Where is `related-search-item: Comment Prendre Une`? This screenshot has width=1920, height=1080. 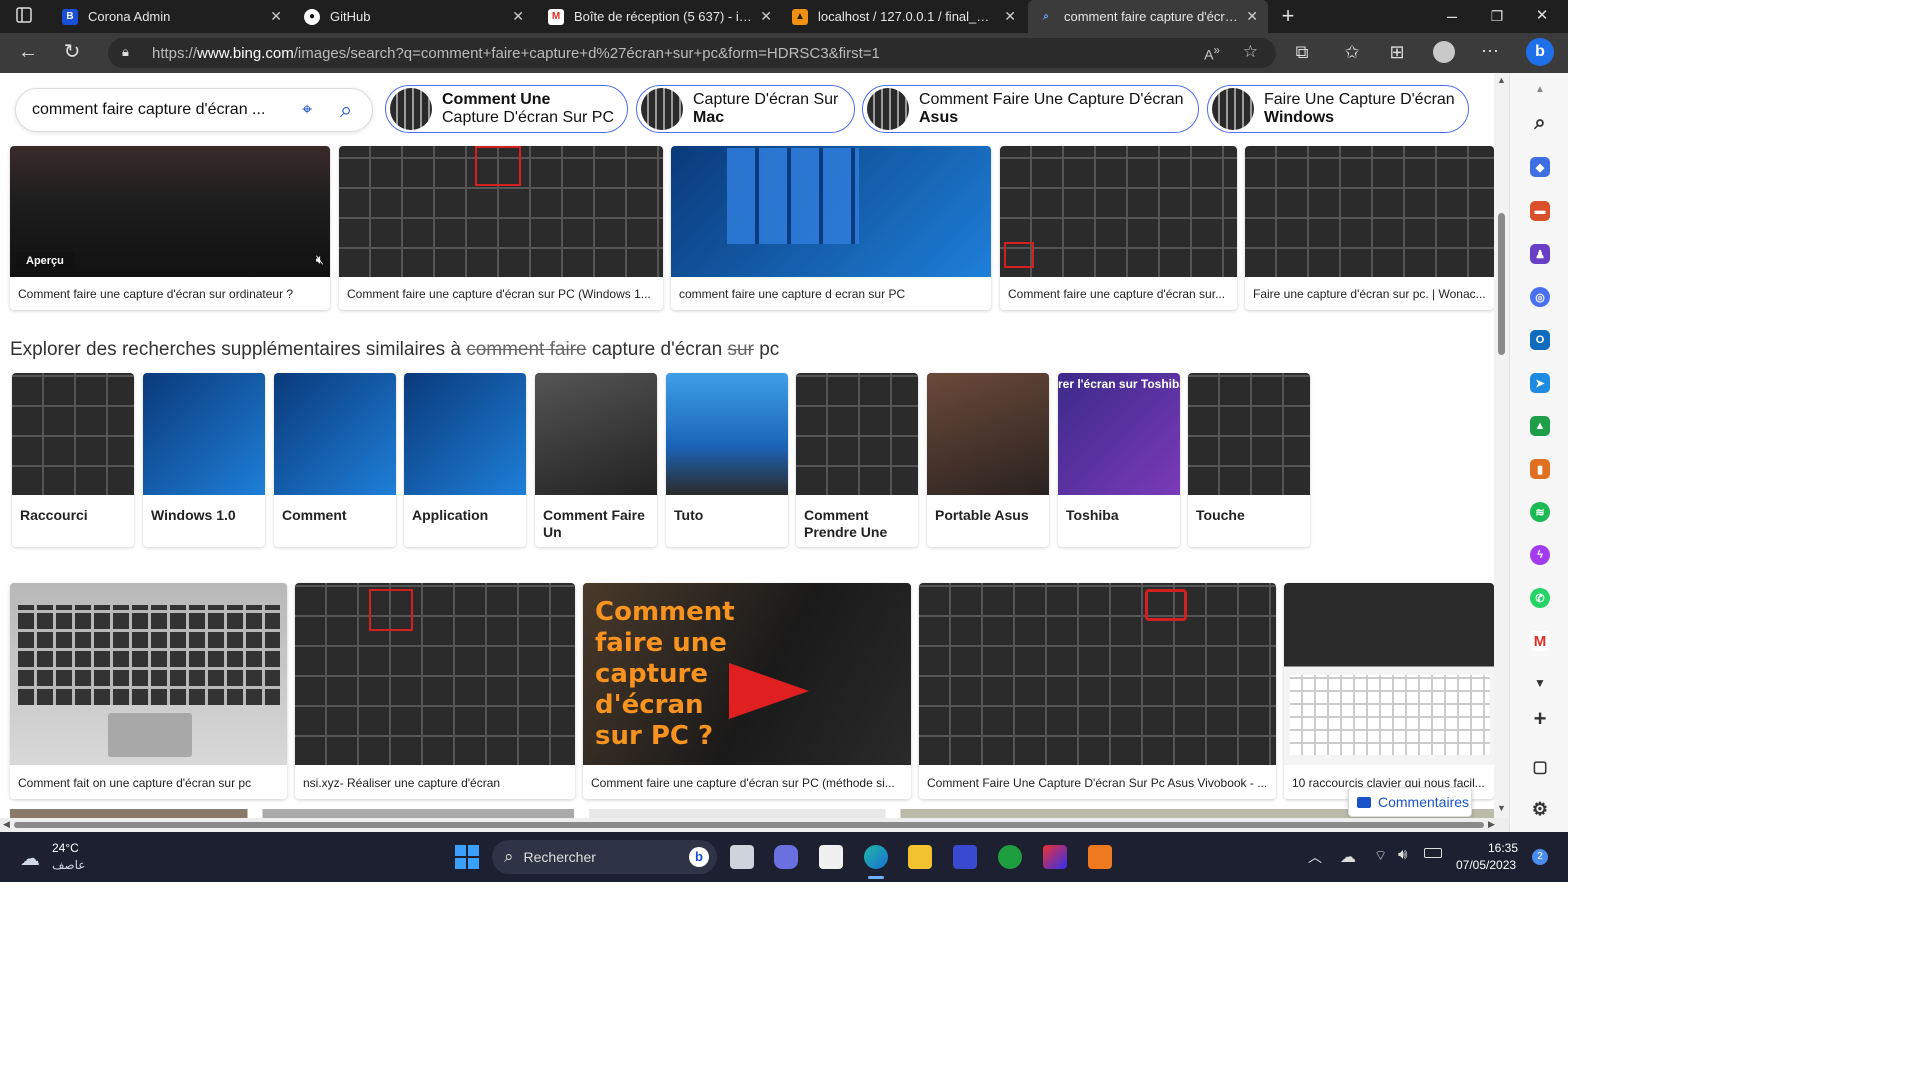 related-search-item: Comment Prendre Une is located at coordinates (857, 460).